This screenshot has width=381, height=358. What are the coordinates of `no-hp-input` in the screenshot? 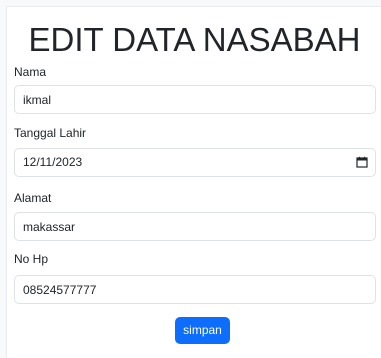 It's located at (195, 289).